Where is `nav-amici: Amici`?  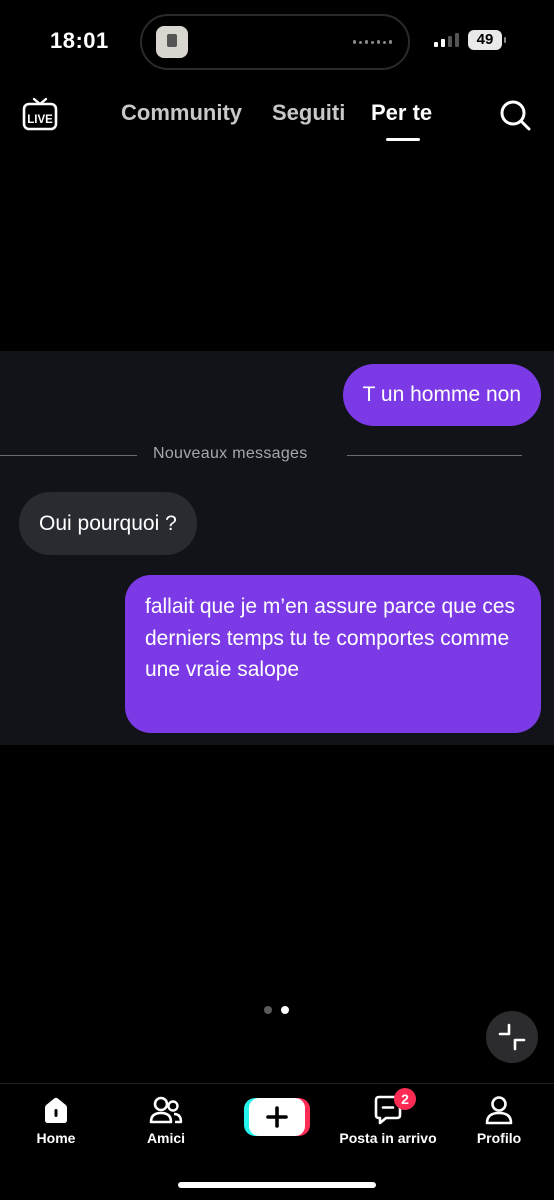
nav-amici: Amici is located at coordinates (166, 1120).